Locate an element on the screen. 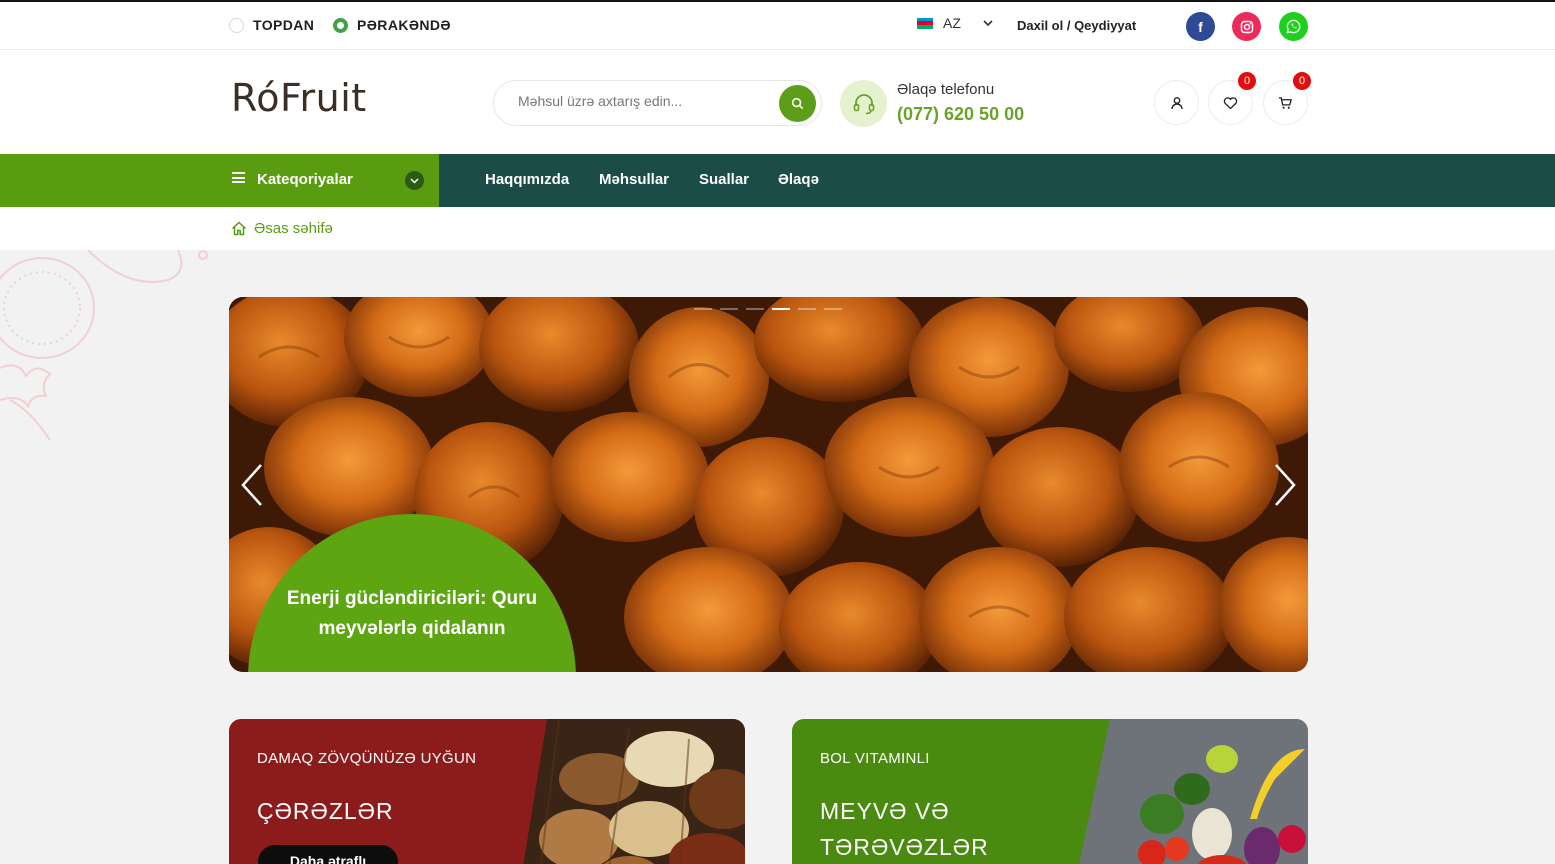  instagram-icon is located at coordinates (1246, 26).